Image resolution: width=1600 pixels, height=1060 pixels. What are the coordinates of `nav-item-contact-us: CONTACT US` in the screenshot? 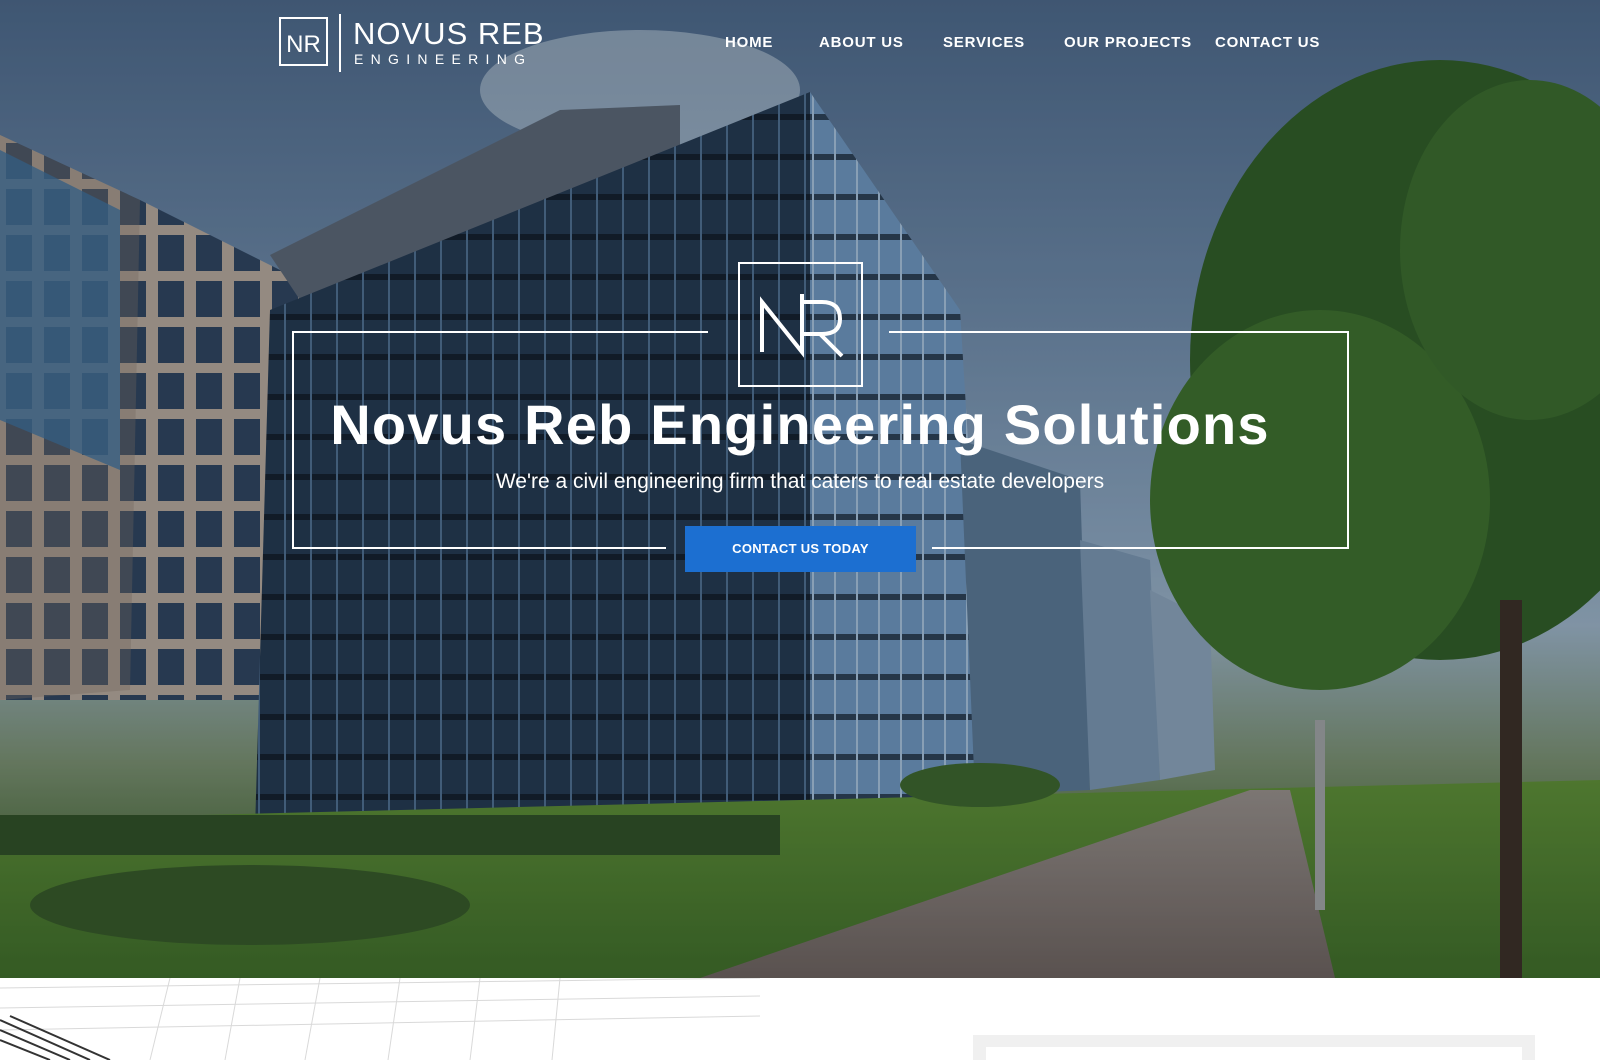 It's located at (1267, 43).